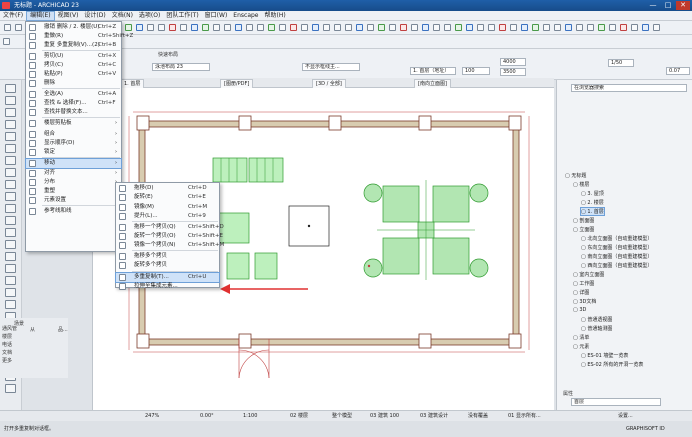 This screenshot has height=437, width=692. Describe the element at coordinates (73, 134) in the screenshot. I see `edit-menu-item: 组合 ›` at that location.